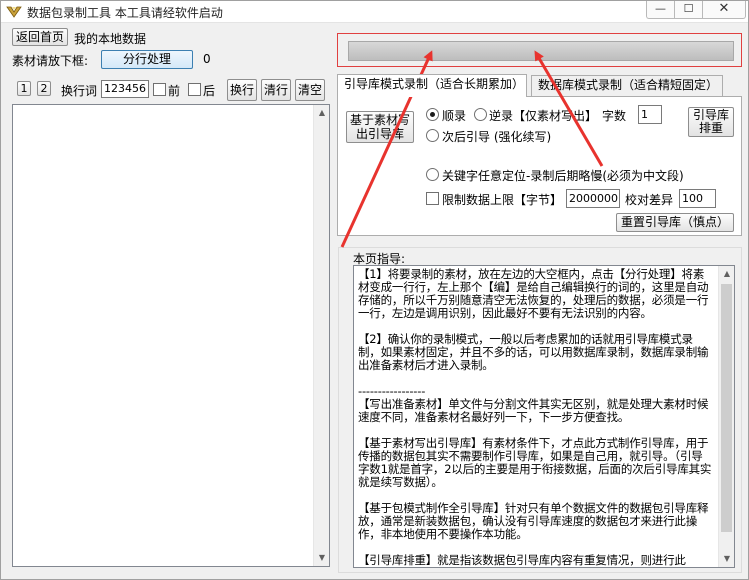  Describe the element at coordinates (125, 13) in the screenshot. I see `window-title: 数据包录制工具 本工具请经软件启动` at that location.